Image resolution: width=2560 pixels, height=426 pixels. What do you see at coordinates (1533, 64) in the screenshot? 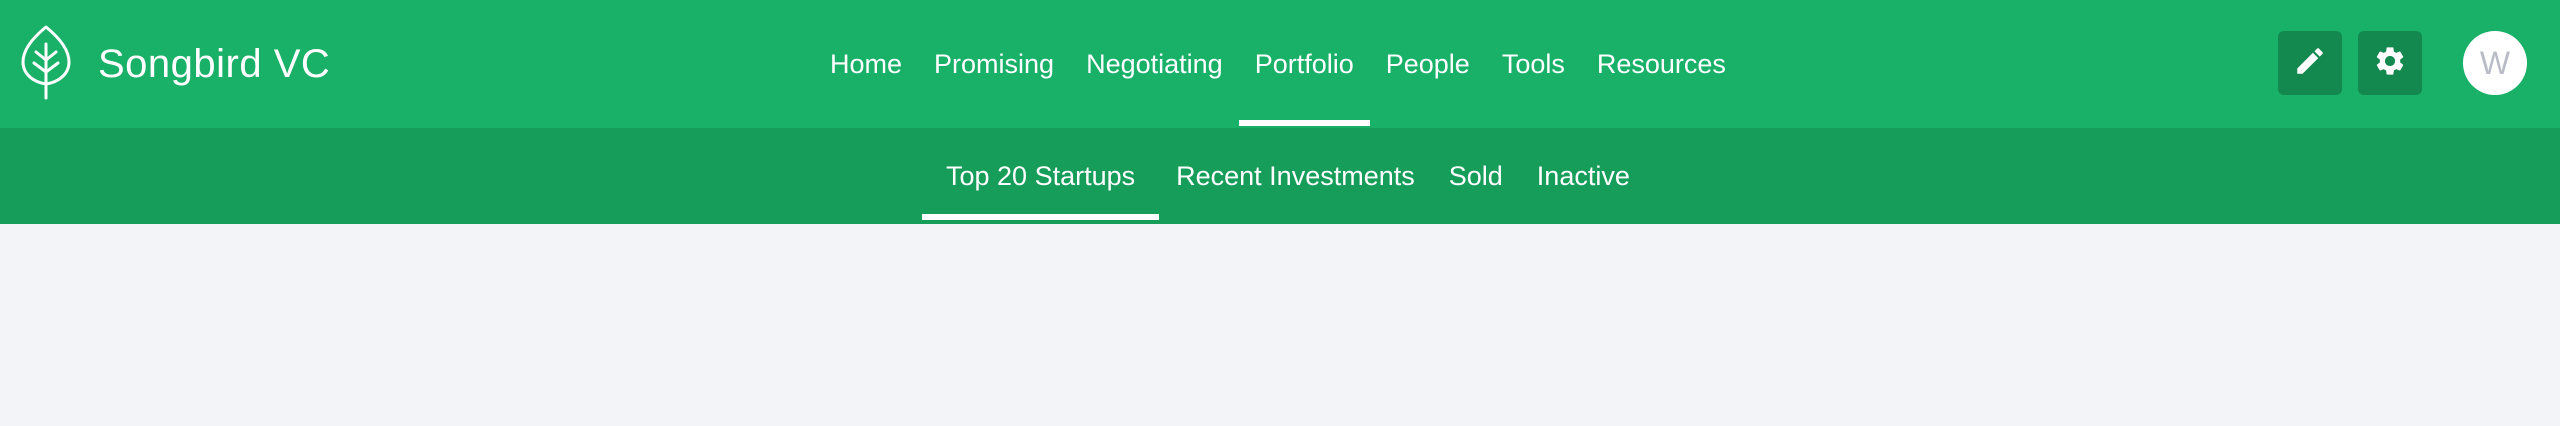
I see `nav-item-tools: Tools` at bounding box center [1533, 64].